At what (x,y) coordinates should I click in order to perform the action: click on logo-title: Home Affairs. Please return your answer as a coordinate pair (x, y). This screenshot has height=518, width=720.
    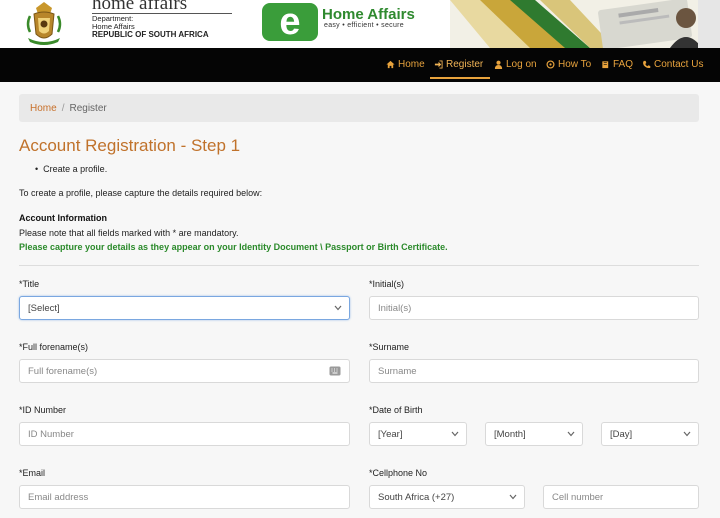
    Looking at the image, I should click on (368, 14).